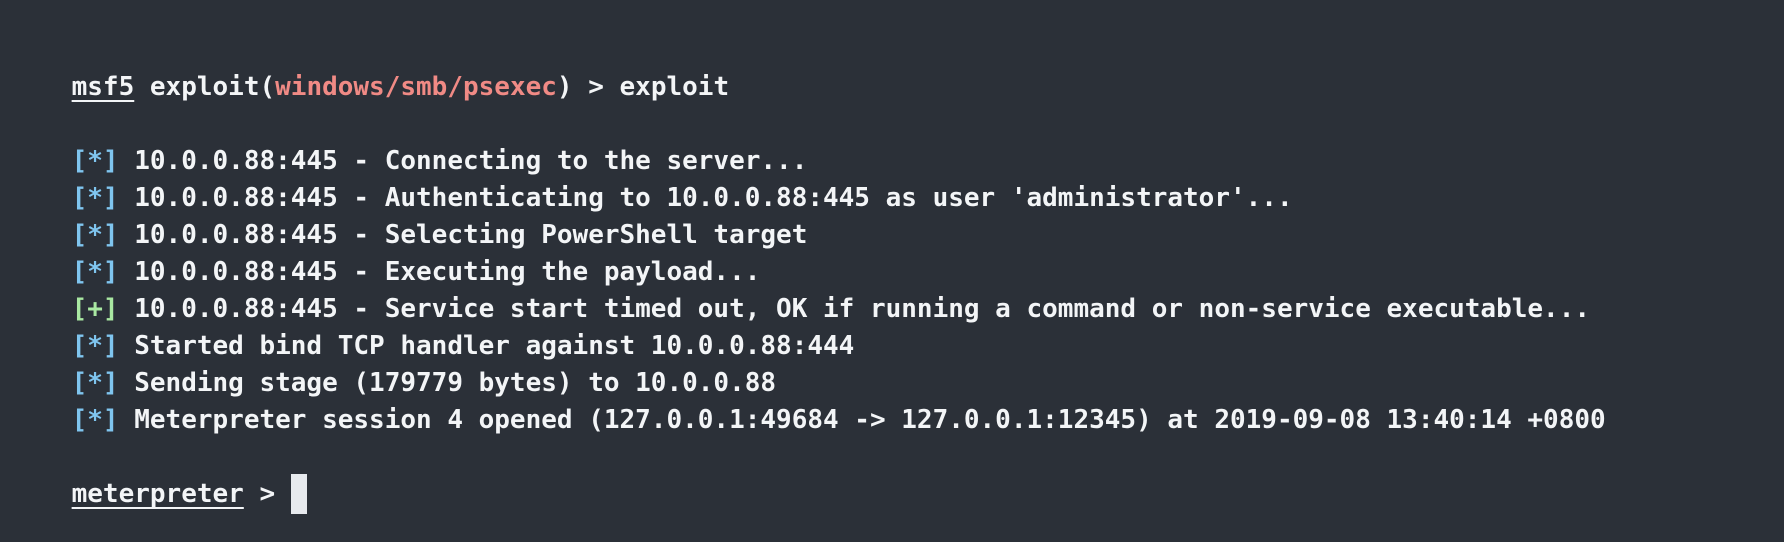  What do you see at coordinates (298, 493) in the screenshot?
I see `text-cursor` at bounding box center [298, 493].